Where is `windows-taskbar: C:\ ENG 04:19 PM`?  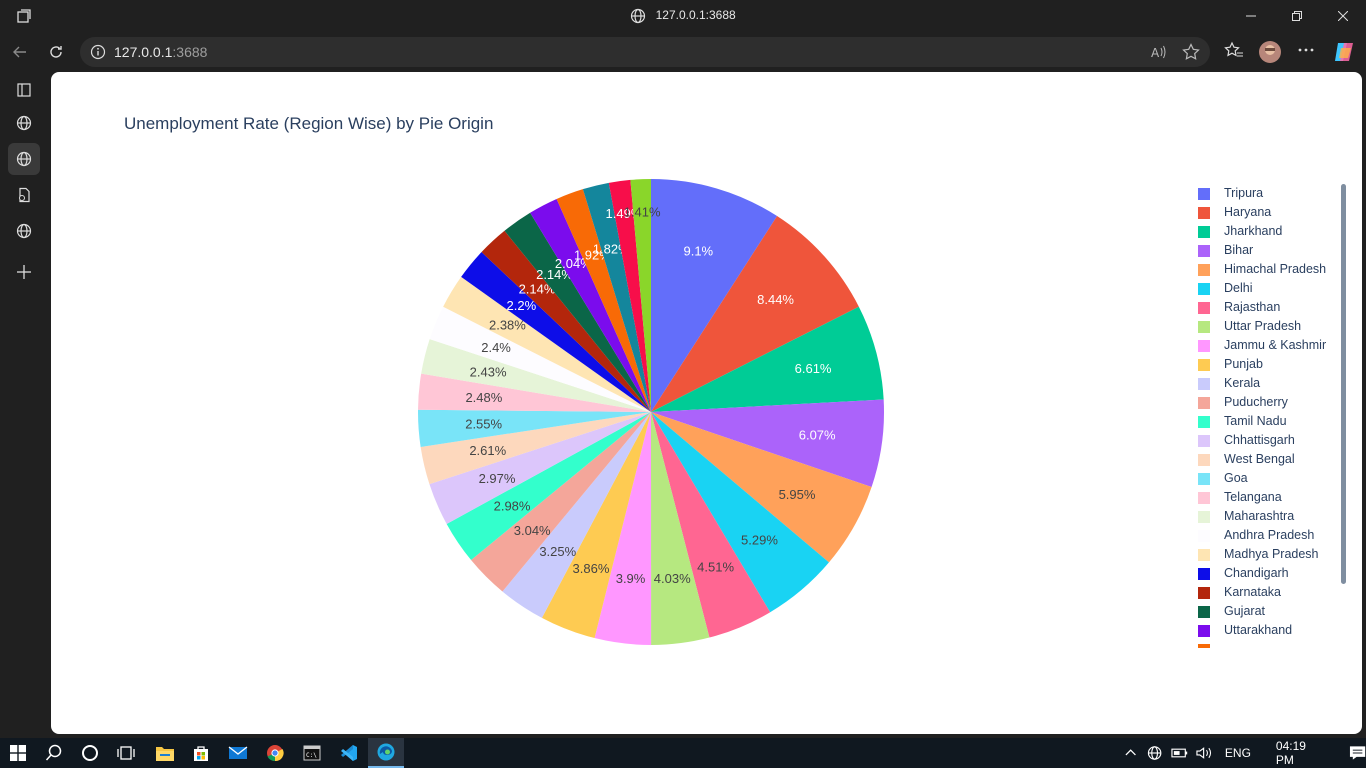 windows-taskbar: C:\ ENG 04:19 PM is located at coordinates (683, 753).